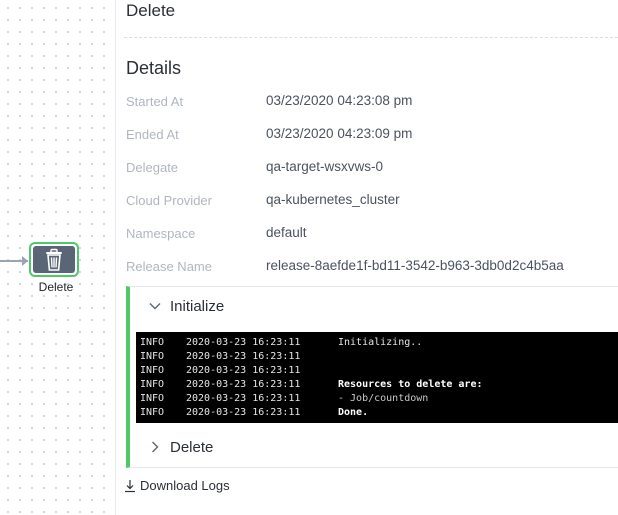  Describe the element at coordinates (372, 448) in the screenshot. I see `log-section-delete: Delete` at that location.